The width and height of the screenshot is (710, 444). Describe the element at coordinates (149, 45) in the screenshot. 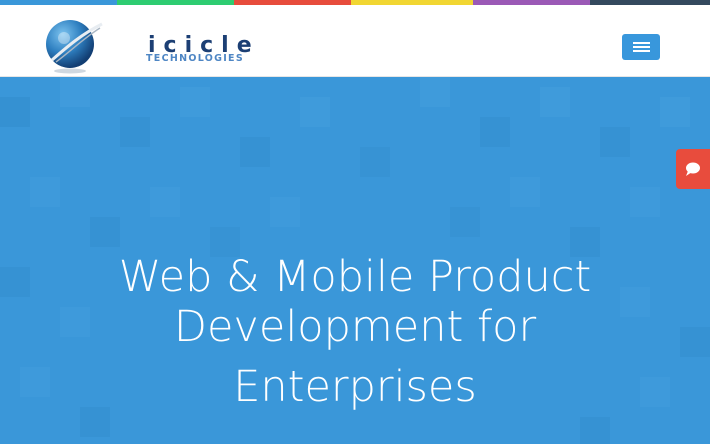

I see `site-logo: icicle TECHNOLOGIES` at that location.